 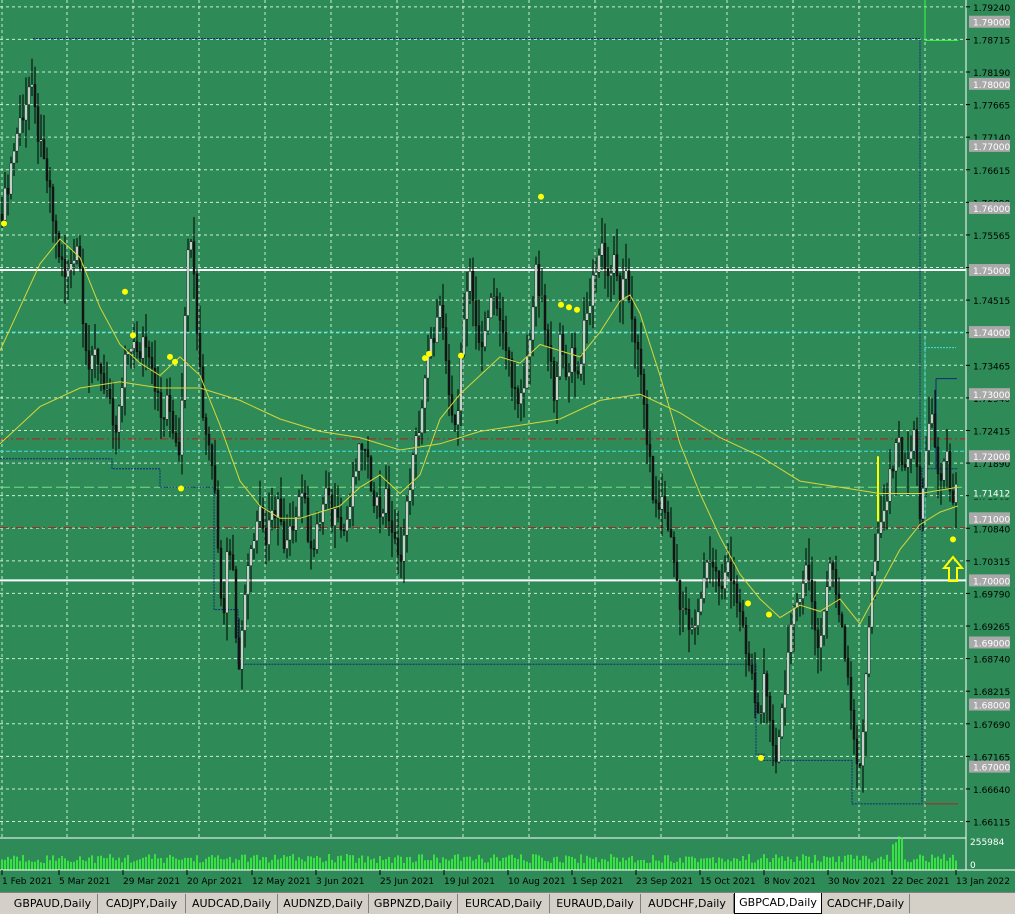 I want to click on time-tick-label: 30 Nov 2021, so click(x=857, y=882).